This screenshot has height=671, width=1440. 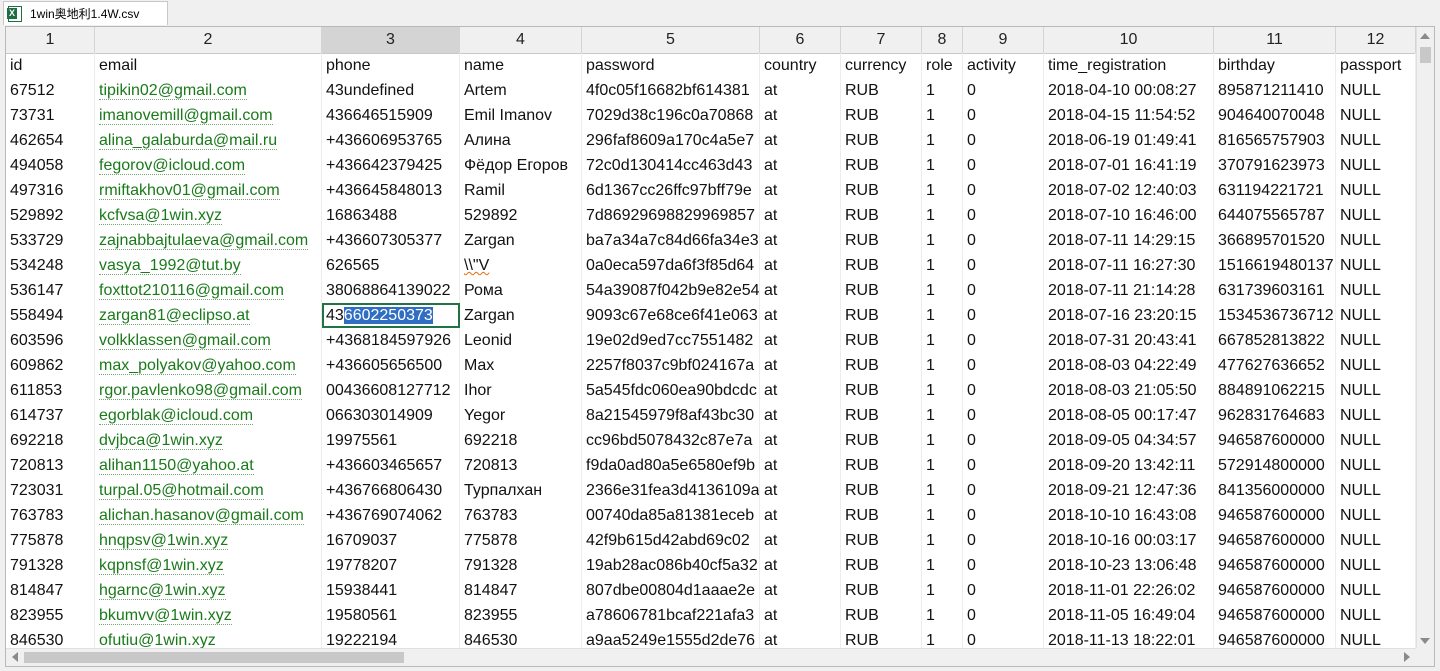 I want to click on cell-id: 67512, so click(x=50, y=90).